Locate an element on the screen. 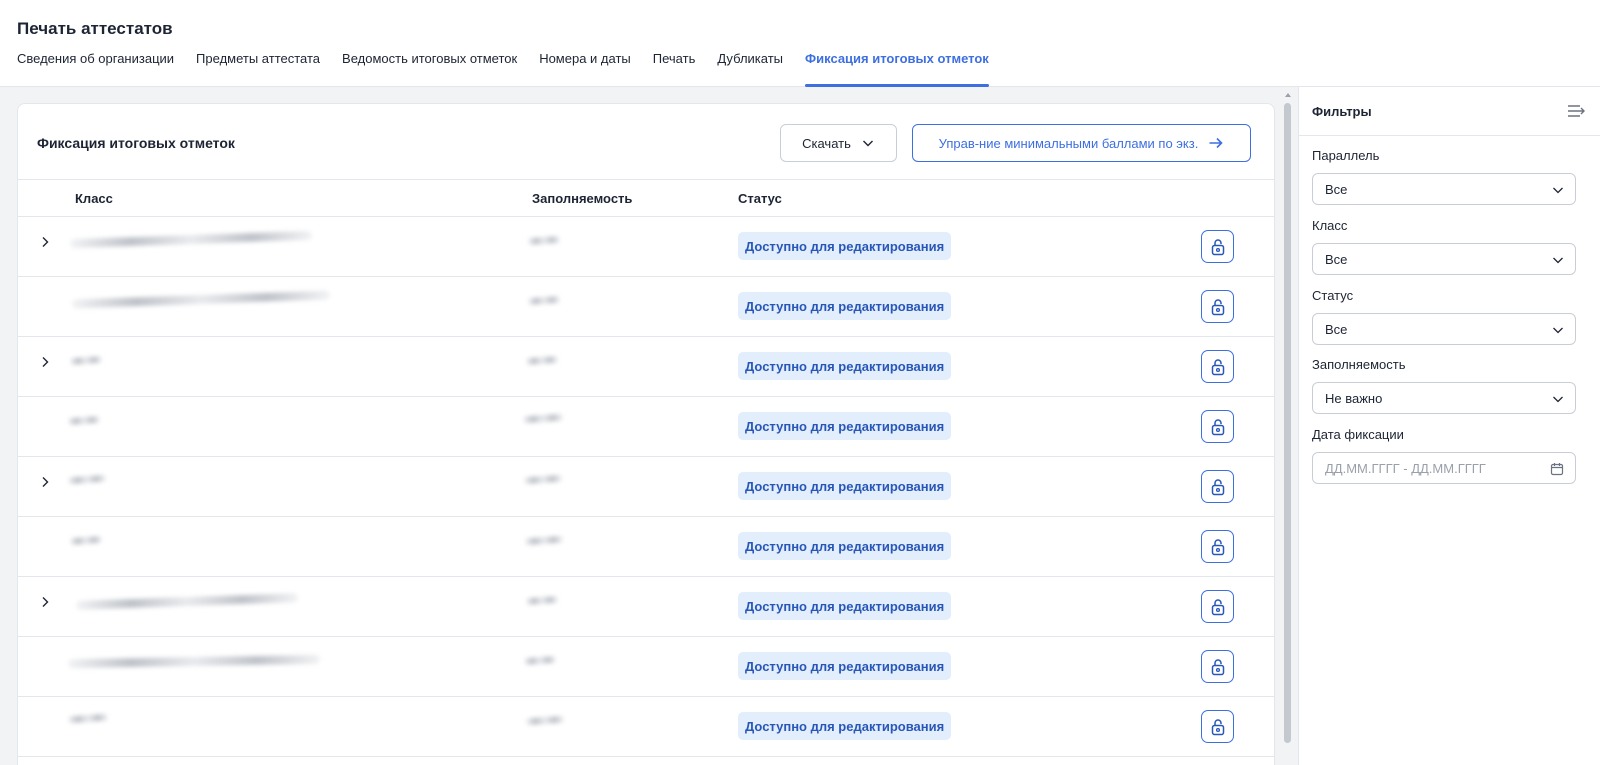 The width and height of the screenshot is (1600, 765). tab-fix-final-grades: Фиксация итоговых отметок is located at coordinates (897, 68).